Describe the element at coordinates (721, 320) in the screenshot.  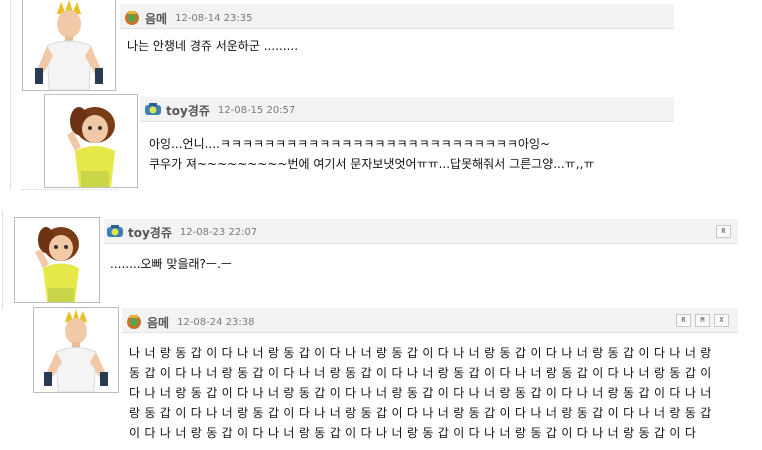
I see `delete-button: X` at that location.